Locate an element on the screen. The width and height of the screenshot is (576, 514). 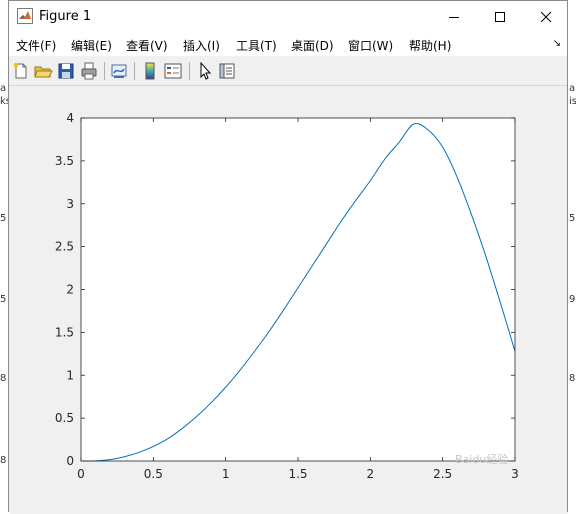
y-tick-label: 0 is located at coordinates (70, 461).